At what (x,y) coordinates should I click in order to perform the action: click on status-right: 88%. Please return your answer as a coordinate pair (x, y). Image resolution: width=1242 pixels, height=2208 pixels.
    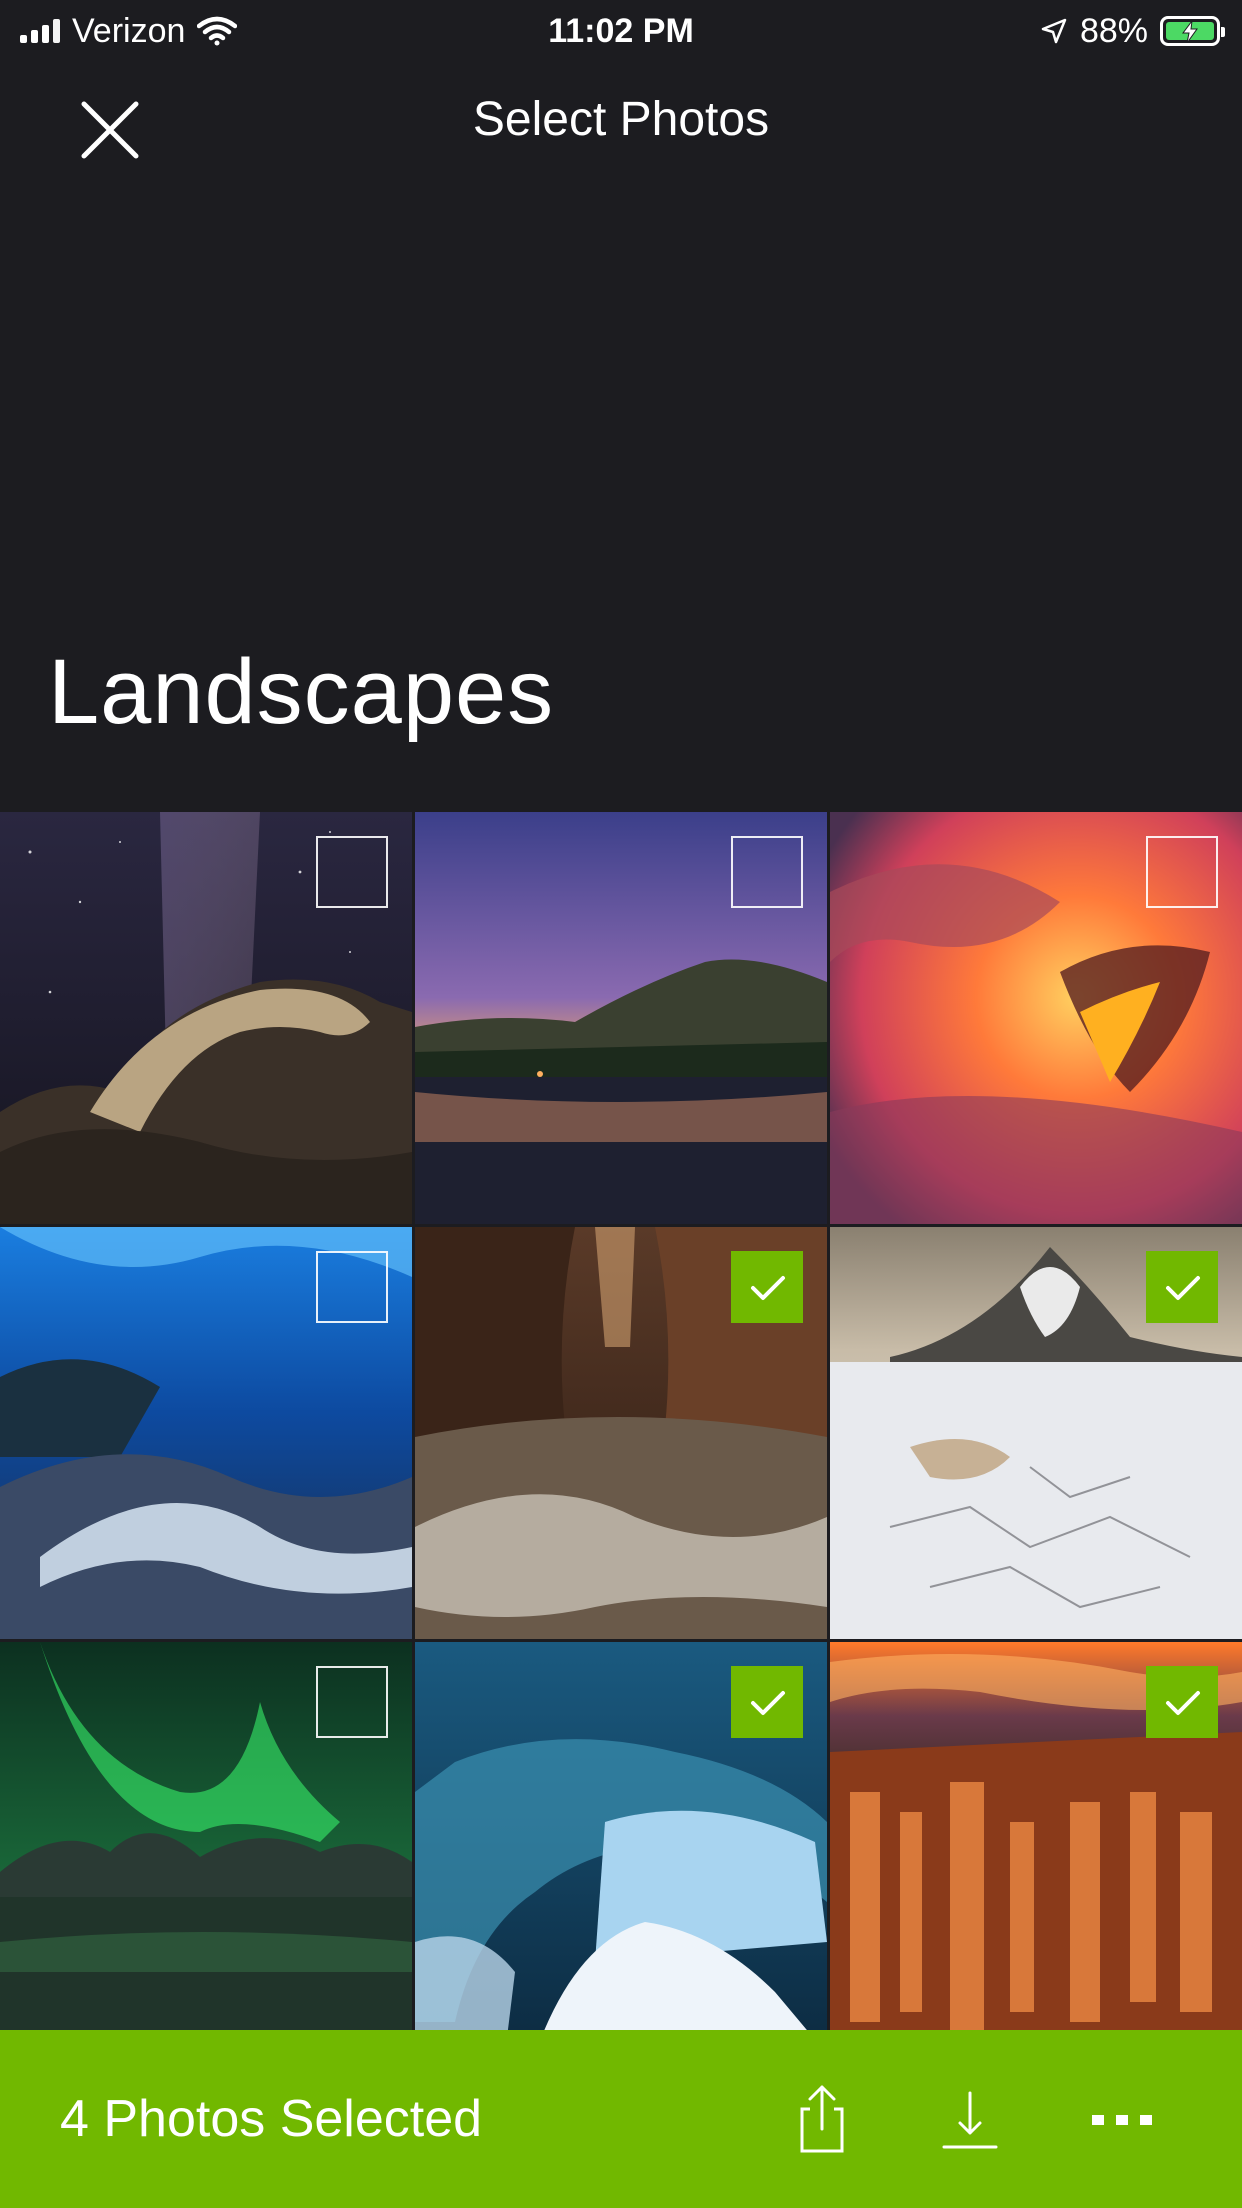
    Looking at the image, I should click on (1132, 31).